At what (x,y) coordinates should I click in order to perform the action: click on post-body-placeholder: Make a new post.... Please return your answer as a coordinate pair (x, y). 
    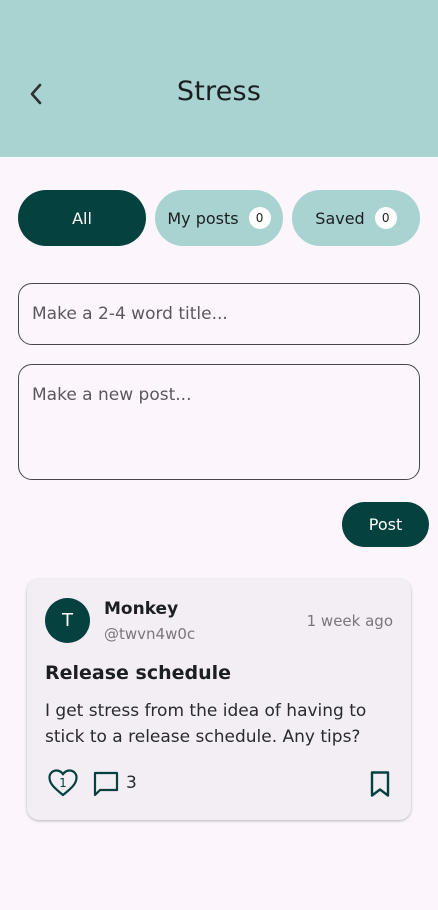
    Looking at the image, I should click on (112, 395).